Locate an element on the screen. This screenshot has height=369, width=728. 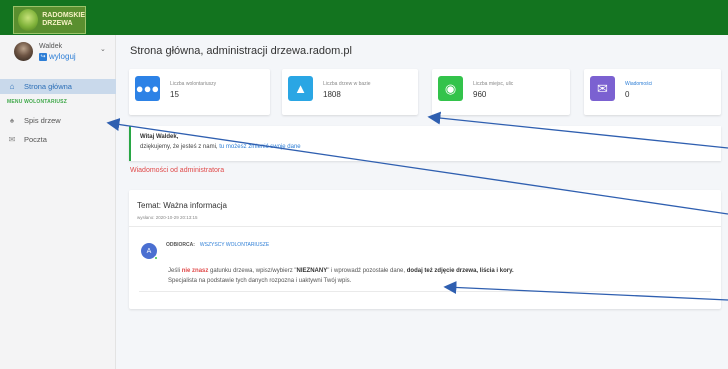
message-recipient: ODBIORCA: WSZYSCY WOLONTARIUSZE is located at coordinates (217, 245).